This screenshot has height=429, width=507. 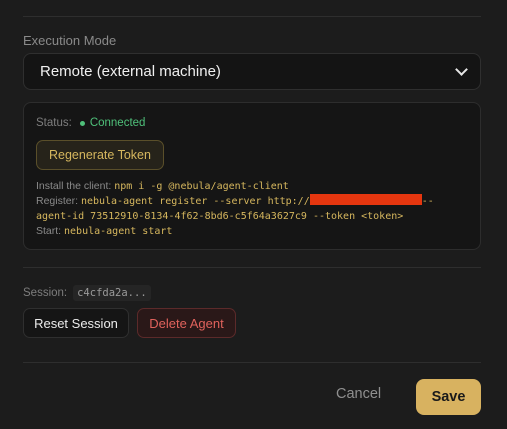 What do you see at coordinates (252, 71) in the screenshot?
I see `execution-mode-select: Remote (external machine)` at bounding box center [252, 71].